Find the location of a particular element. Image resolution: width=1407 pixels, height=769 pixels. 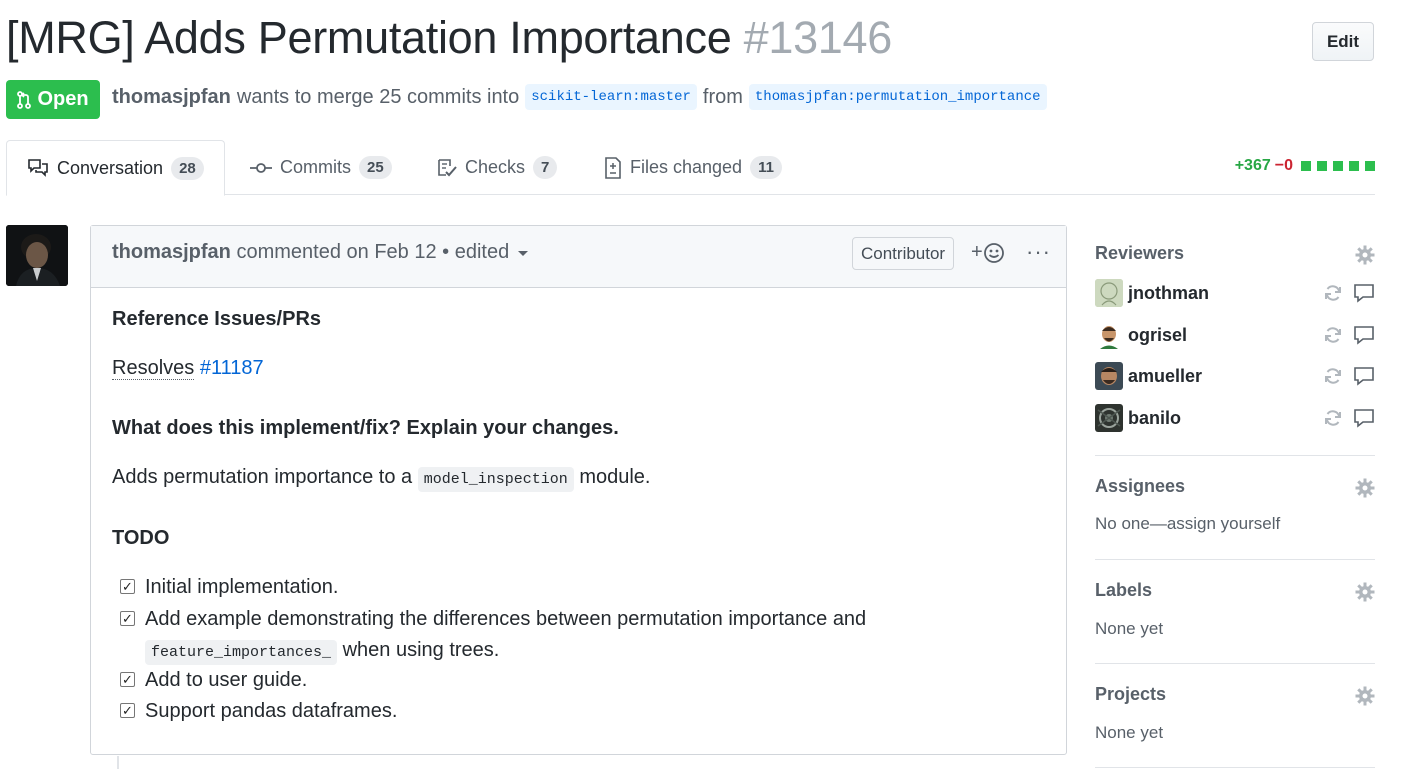

heading-reference: Reference Issues/PRs is located at coordinates (217, 319).